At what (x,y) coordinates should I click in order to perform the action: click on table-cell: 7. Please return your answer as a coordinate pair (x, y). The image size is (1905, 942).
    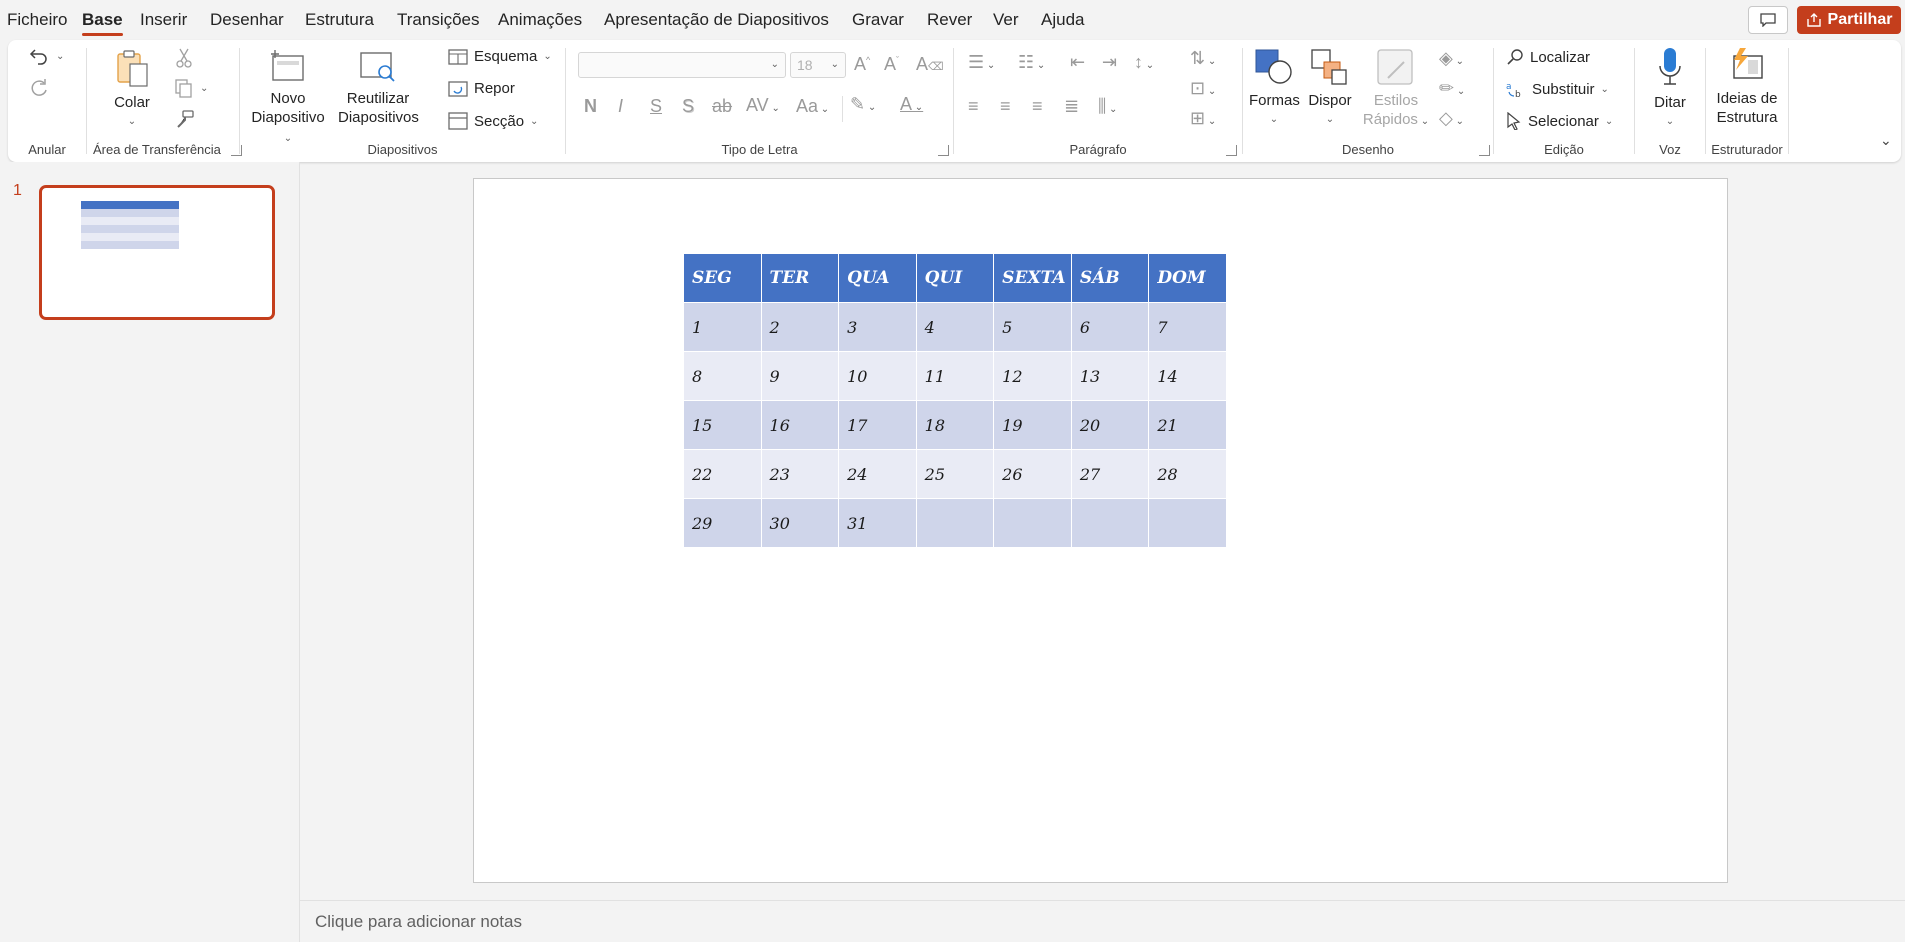
    Looking at the image, I should click on (1187, 327).